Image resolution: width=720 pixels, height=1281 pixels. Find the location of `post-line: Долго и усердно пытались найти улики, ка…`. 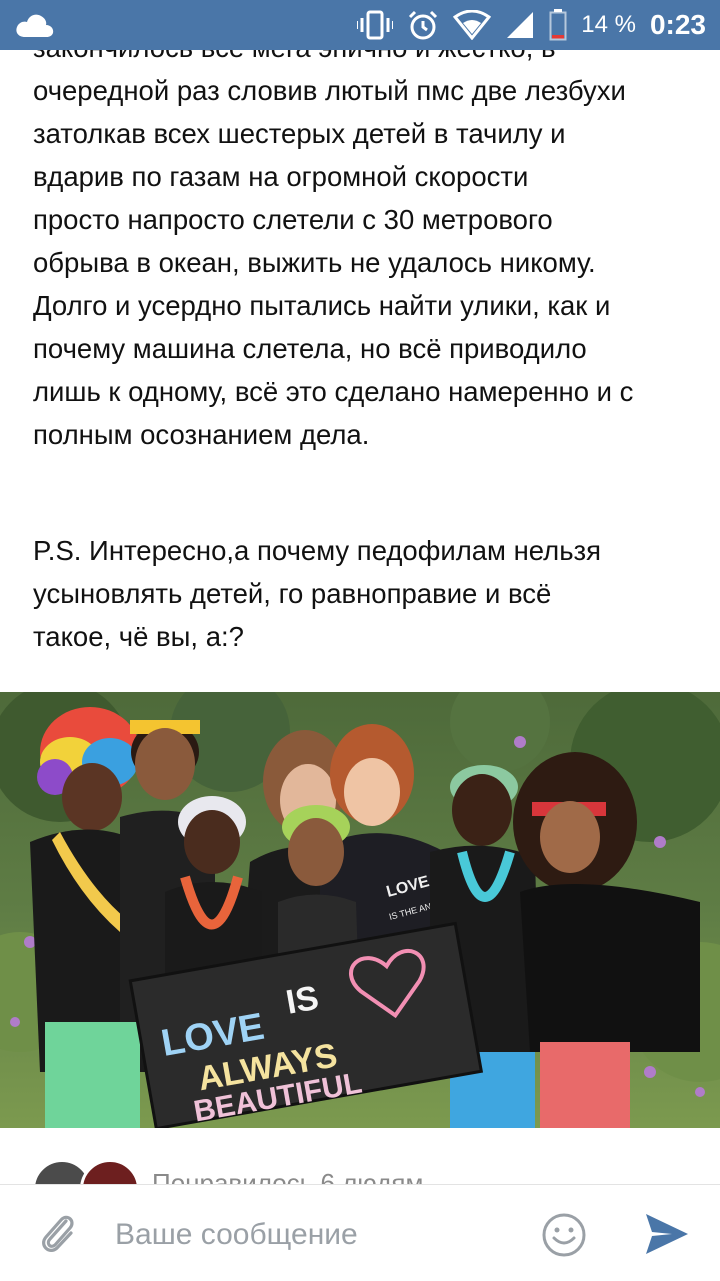

post-line: Долго и усердно пытались найти улики, ка… is located at coordinates (322, 305).